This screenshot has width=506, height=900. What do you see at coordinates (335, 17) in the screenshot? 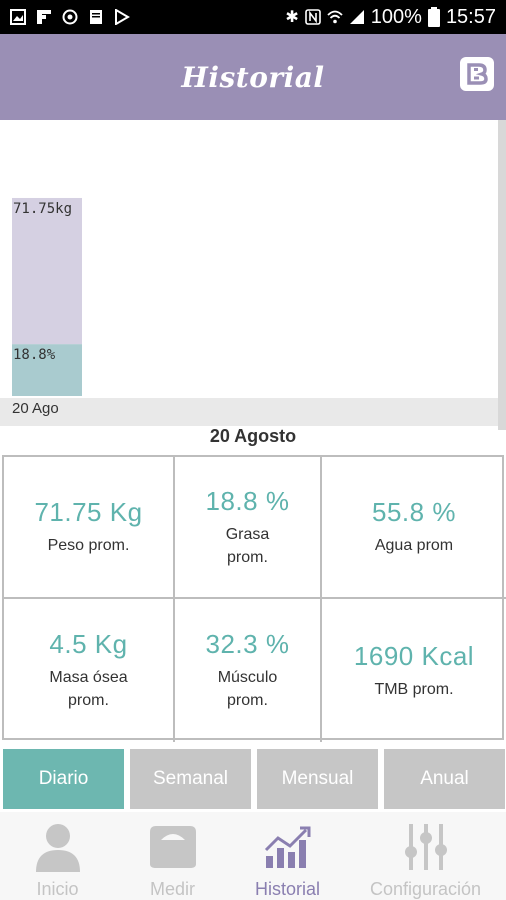
I see `wifi-icon` at bounding box center [335, 17].